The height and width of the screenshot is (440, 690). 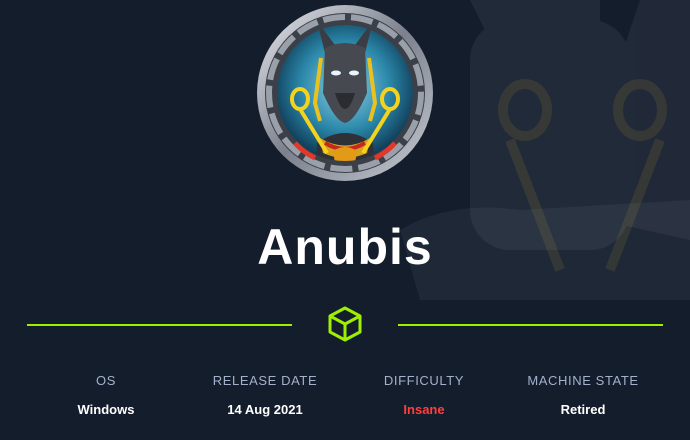 I want to click on stat-release-date: RELEASE DATE 14 Aug 2021, so click(x=265, y=395).